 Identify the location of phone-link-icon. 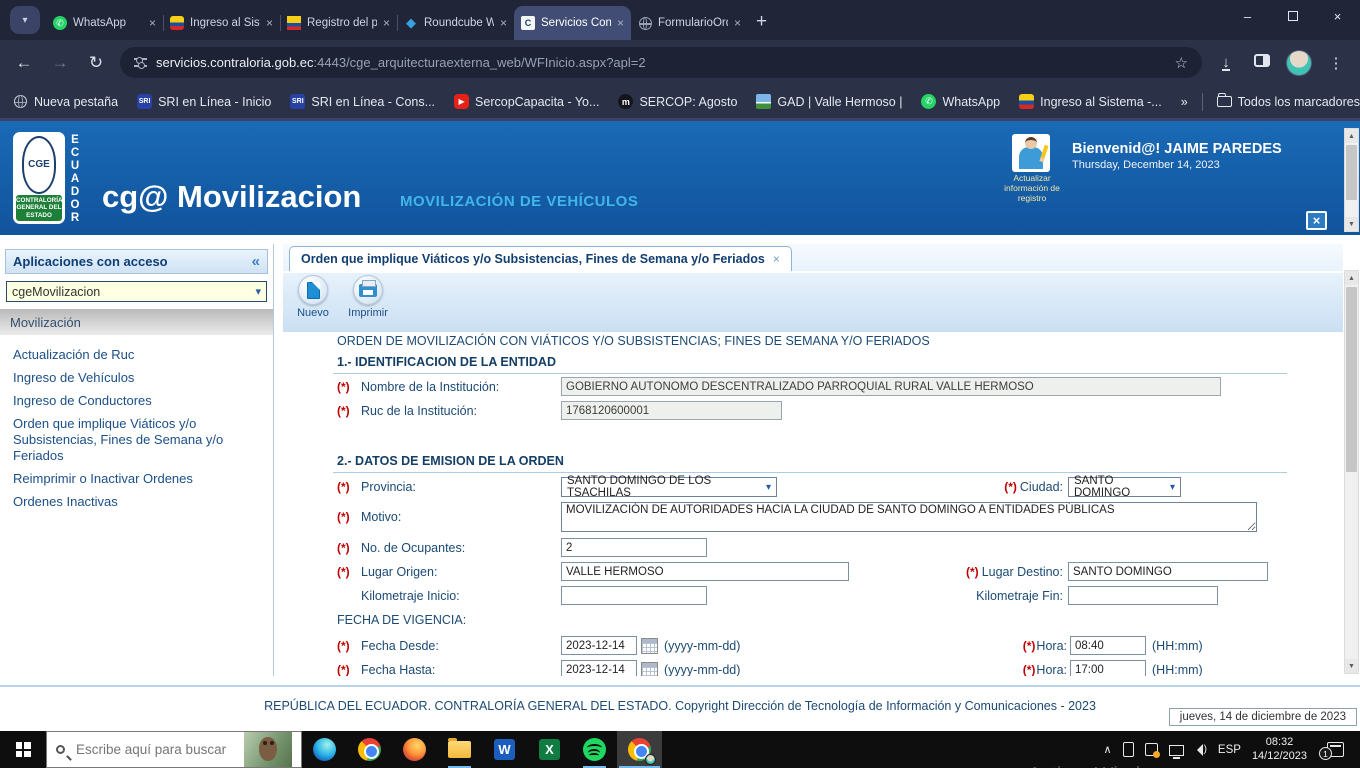
(1128, 749).